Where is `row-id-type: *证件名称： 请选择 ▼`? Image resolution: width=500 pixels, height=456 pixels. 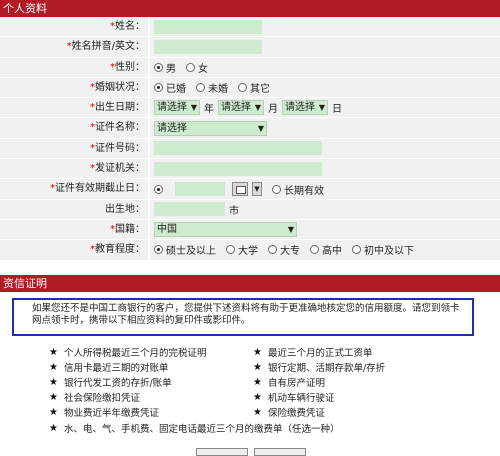
row-id-type: *证件名称： 请选择 ▼ is located at coordinates (250, 128).